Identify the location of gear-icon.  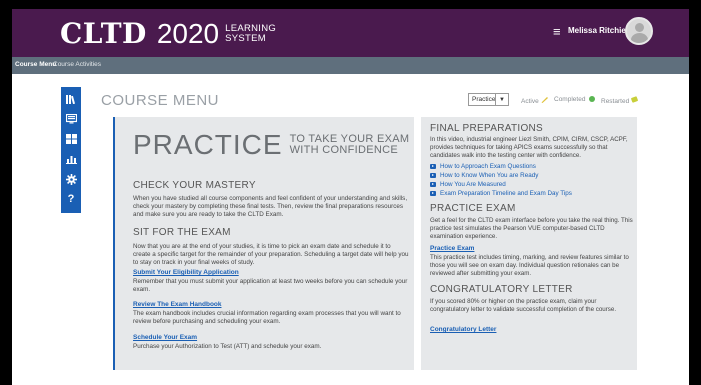
(71, 179).